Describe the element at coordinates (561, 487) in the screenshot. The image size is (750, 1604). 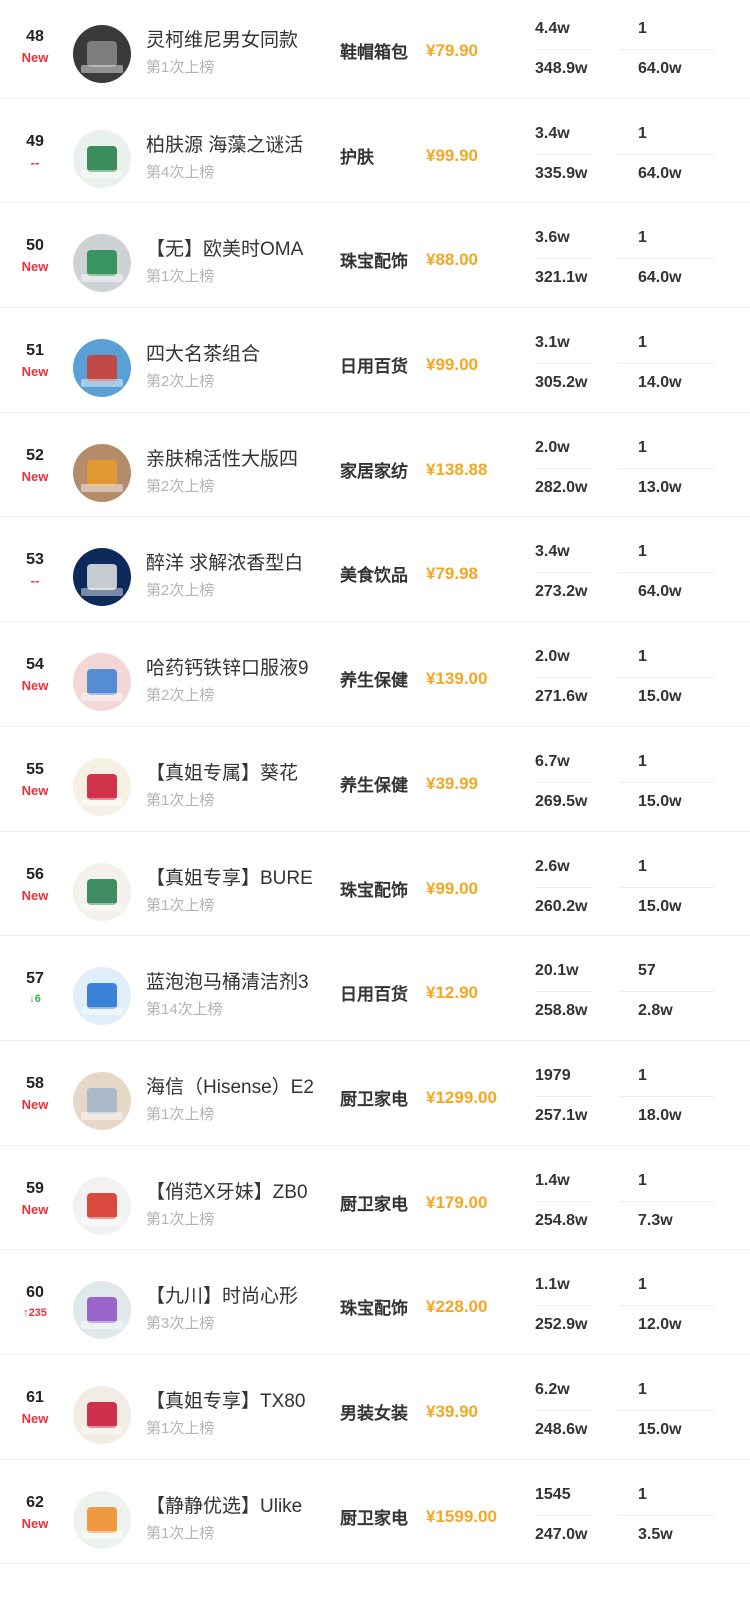
I see `stat-bottom-left: 282.0w` at that location.